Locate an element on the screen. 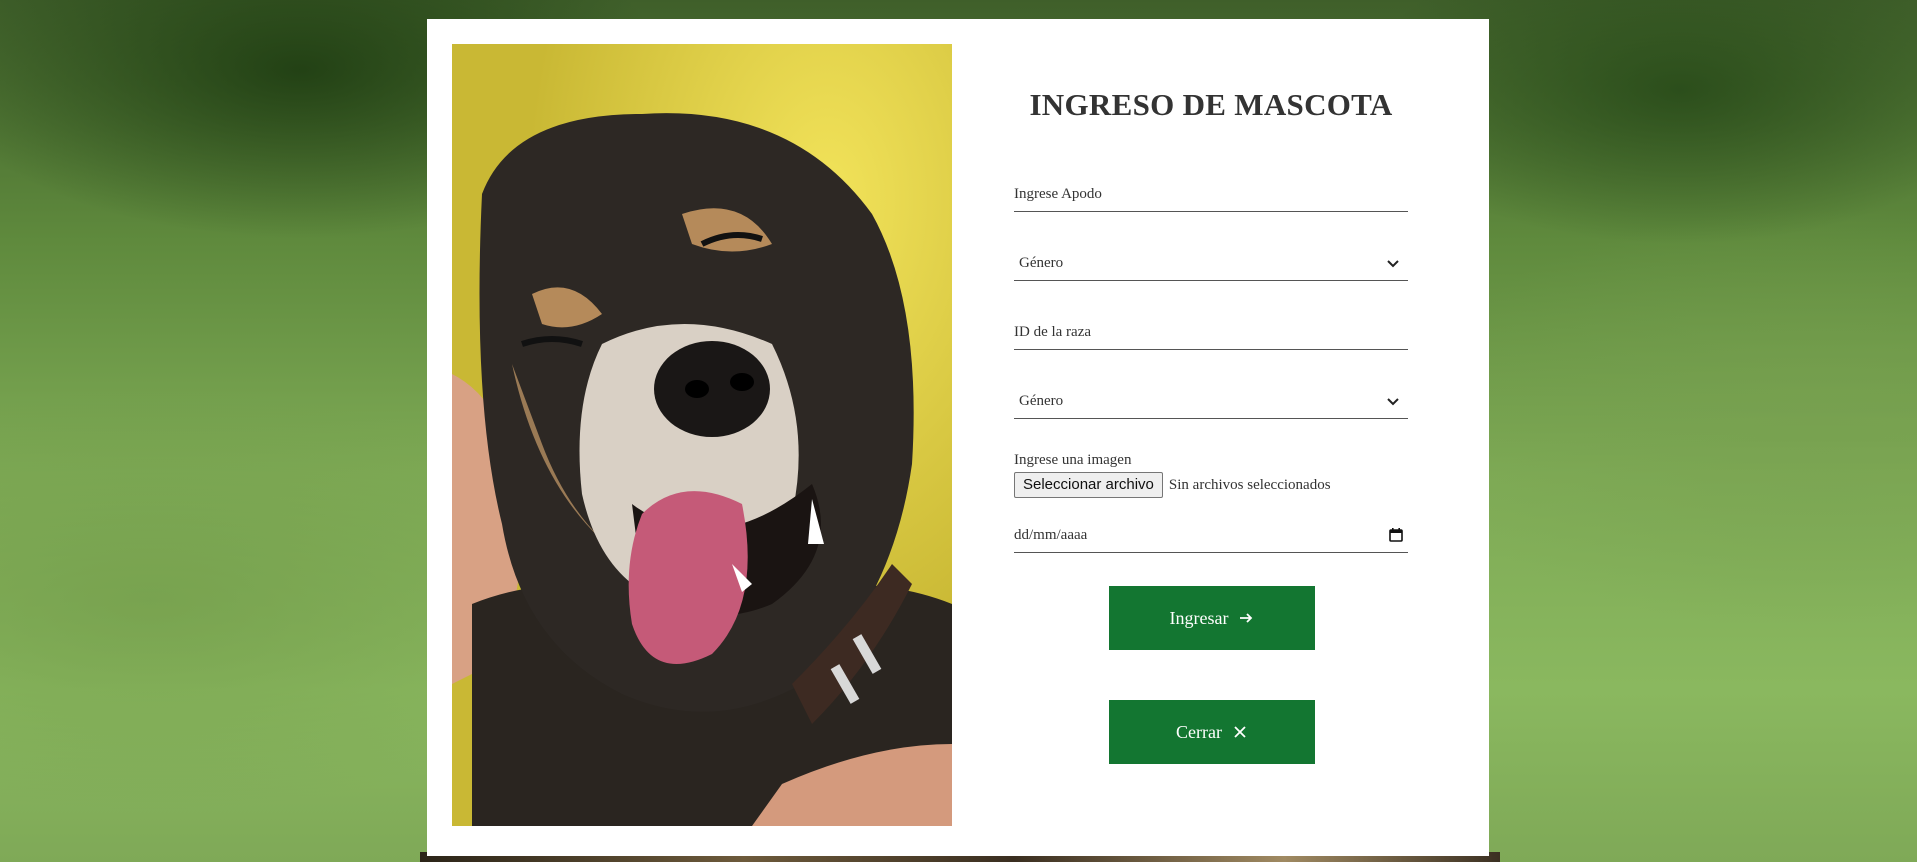  choose-file-button: Seleccionar archivo is located at coordinates (1088, 485).